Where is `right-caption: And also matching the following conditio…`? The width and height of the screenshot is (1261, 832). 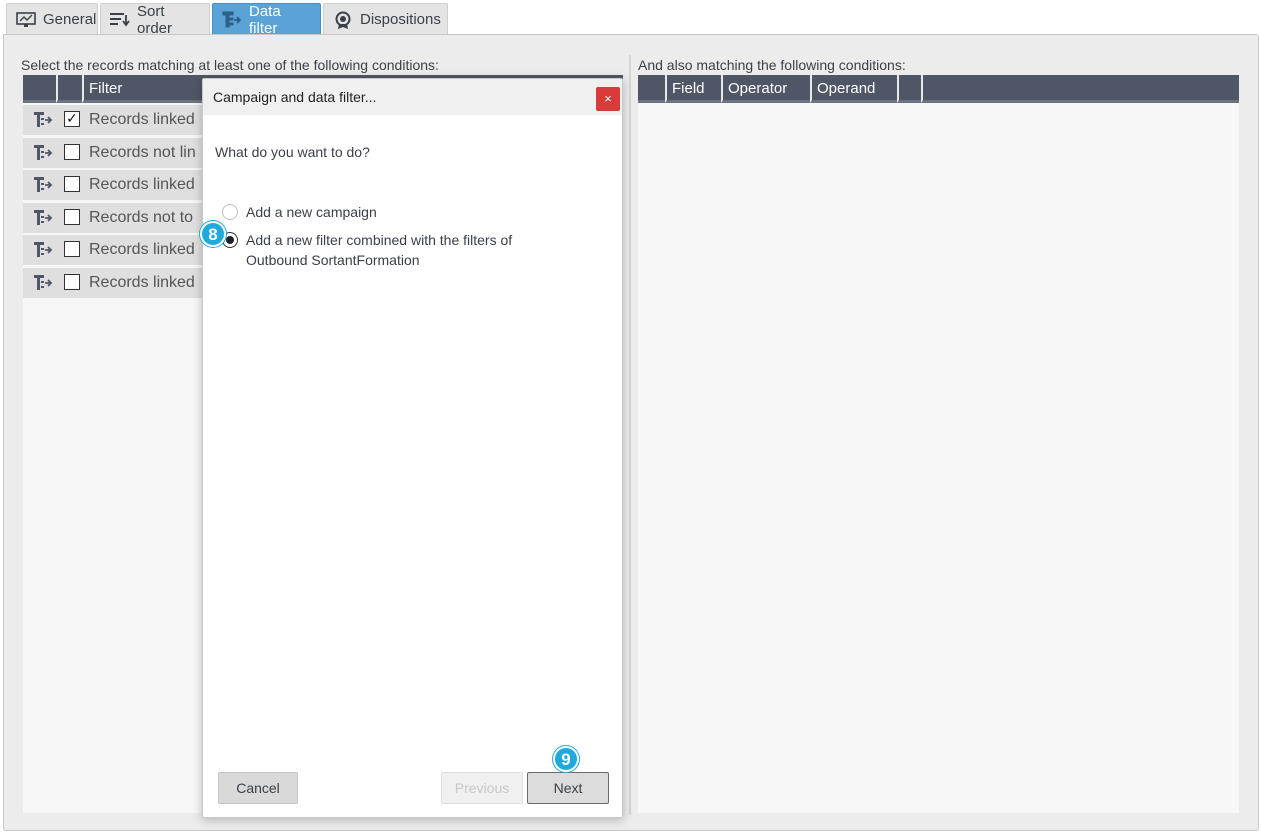 right-caption: And also matching the following conditio… is located at coordinates (772, 65).